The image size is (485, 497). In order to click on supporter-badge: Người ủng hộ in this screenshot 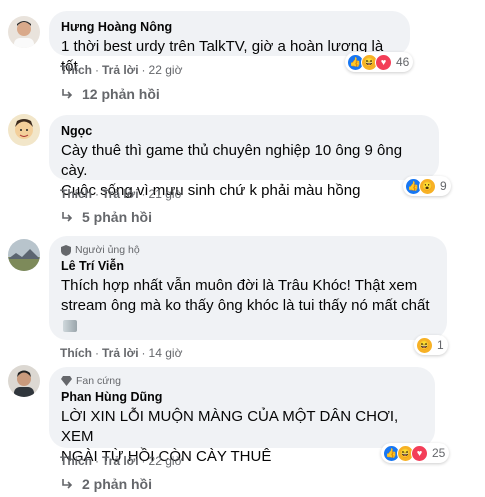, I will do `click(248, 250)`.